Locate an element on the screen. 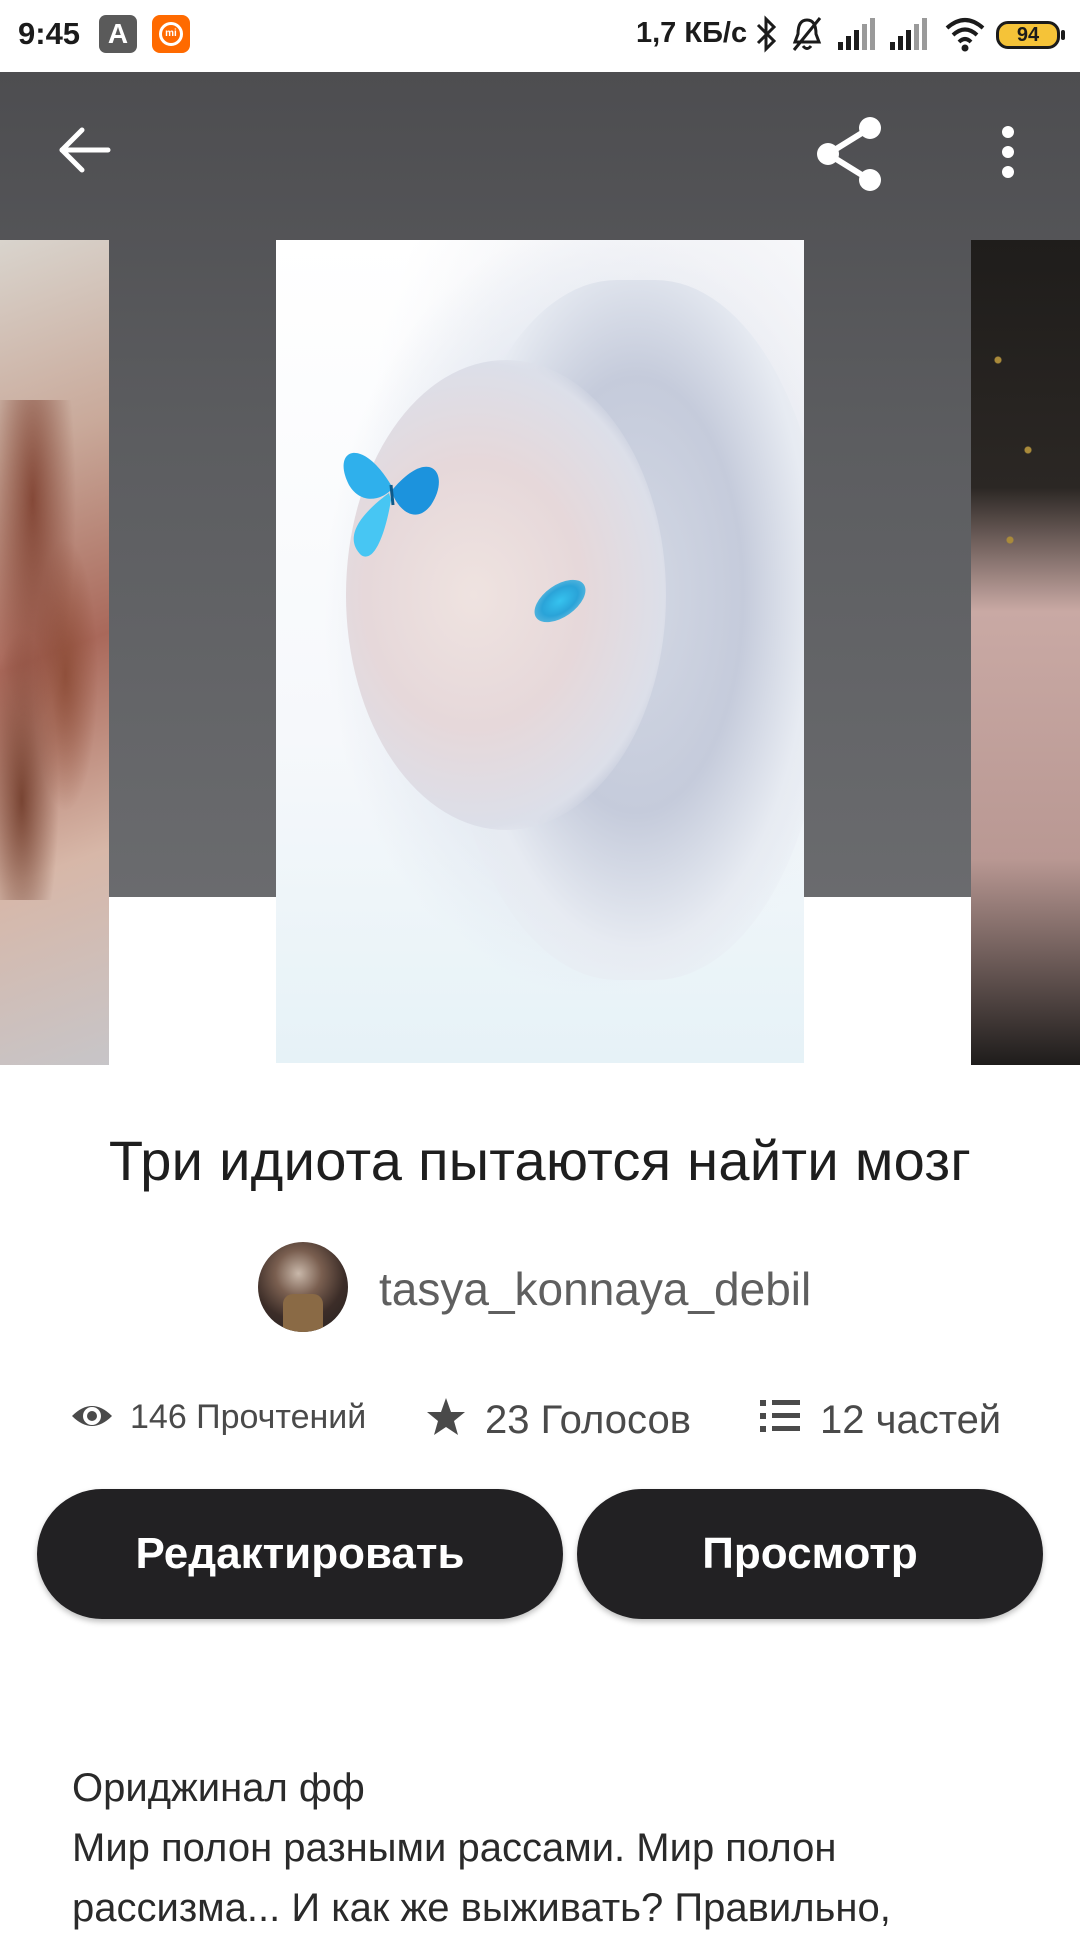  silent-bell-icon is located at coordinates (807, 34).